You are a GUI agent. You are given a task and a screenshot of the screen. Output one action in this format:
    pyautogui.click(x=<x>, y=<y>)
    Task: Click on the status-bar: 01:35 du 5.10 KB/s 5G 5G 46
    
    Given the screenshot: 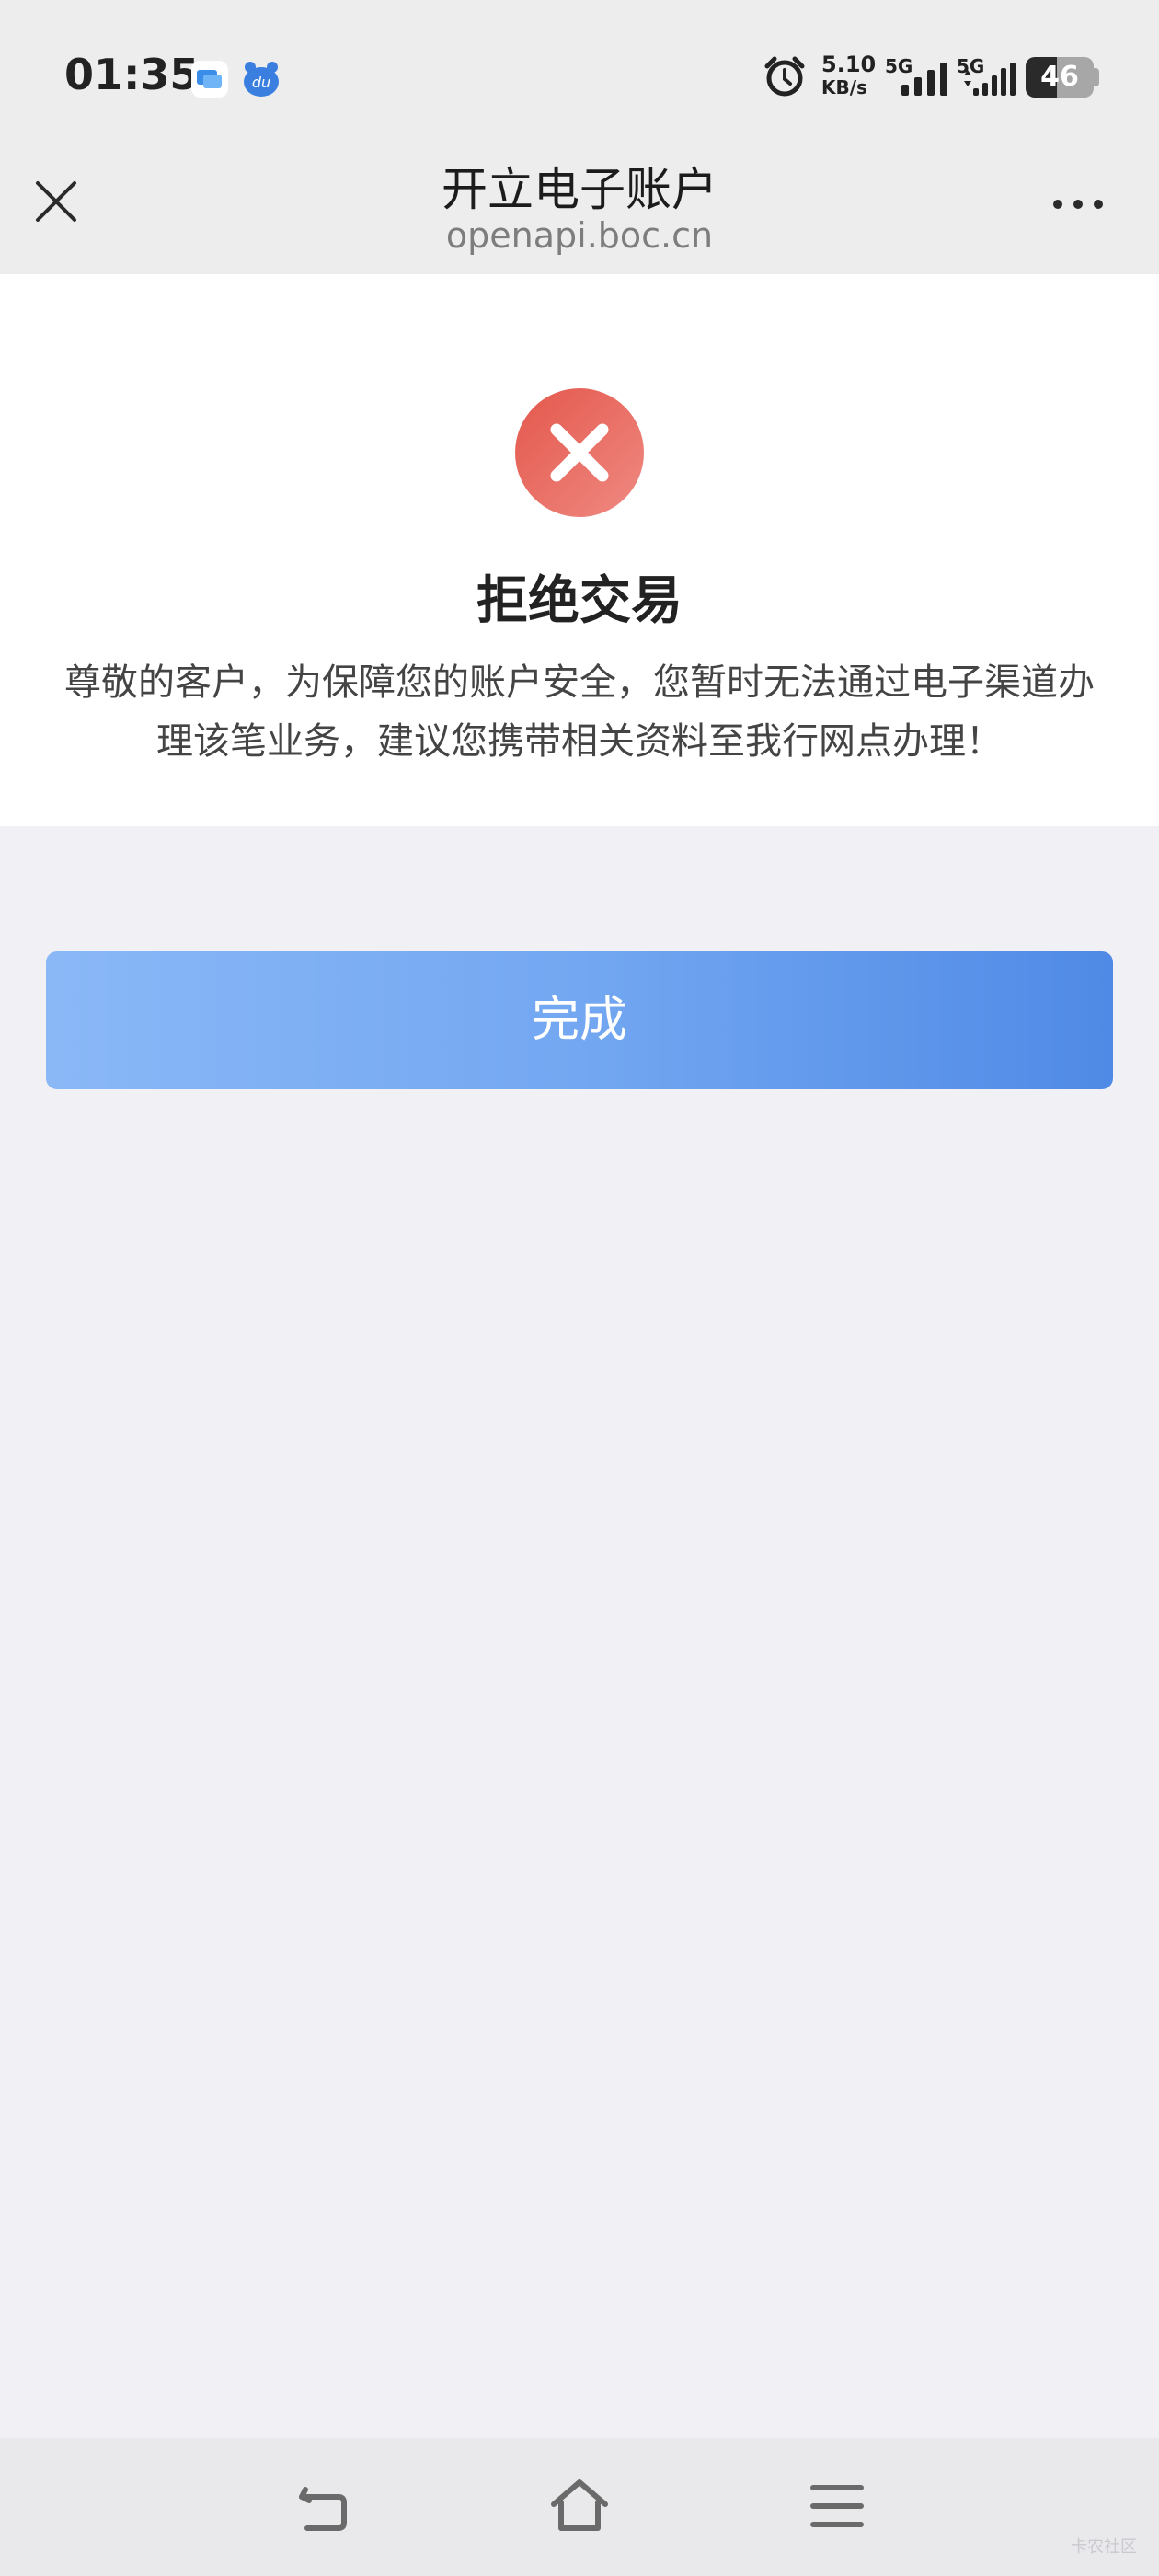 What is the action you would take?
    pyautogui.click(x=579, y=69)
    